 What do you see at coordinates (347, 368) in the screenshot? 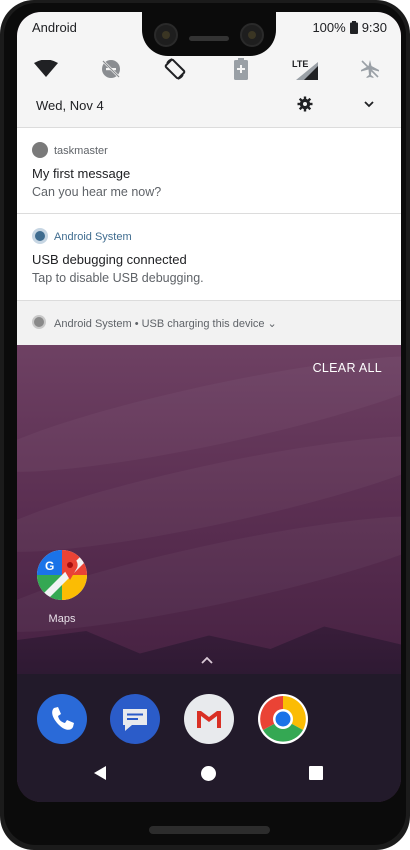
I see `clear-all-button: CLEAR ALL` at bounding box center [347, 368].